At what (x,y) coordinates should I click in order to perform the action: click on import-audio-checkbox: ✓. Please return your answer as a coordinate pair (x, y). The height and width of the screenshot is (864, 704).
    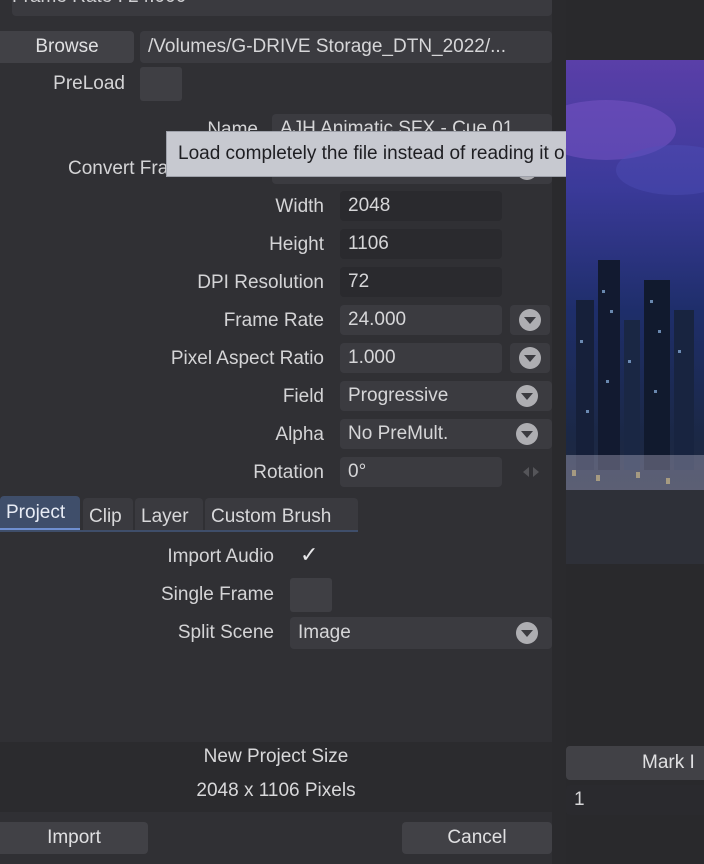
    Looking at the image, I should click on (309, 555).